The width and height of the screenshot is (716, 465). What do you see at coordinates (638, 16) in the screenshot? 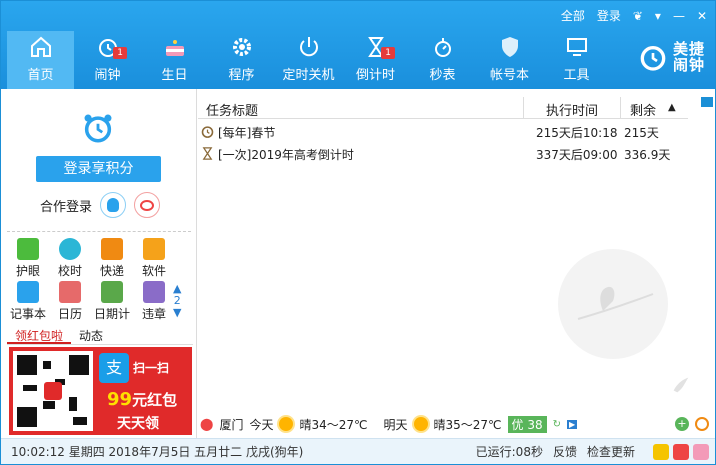
I see `skin-icon: ❦` at bounding box center [638, 16].